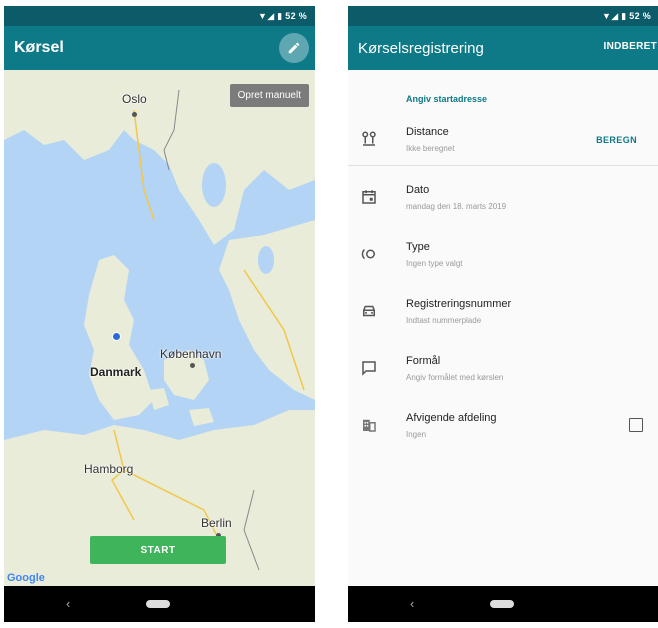  I want to click on type-icon, so click(368, 254).